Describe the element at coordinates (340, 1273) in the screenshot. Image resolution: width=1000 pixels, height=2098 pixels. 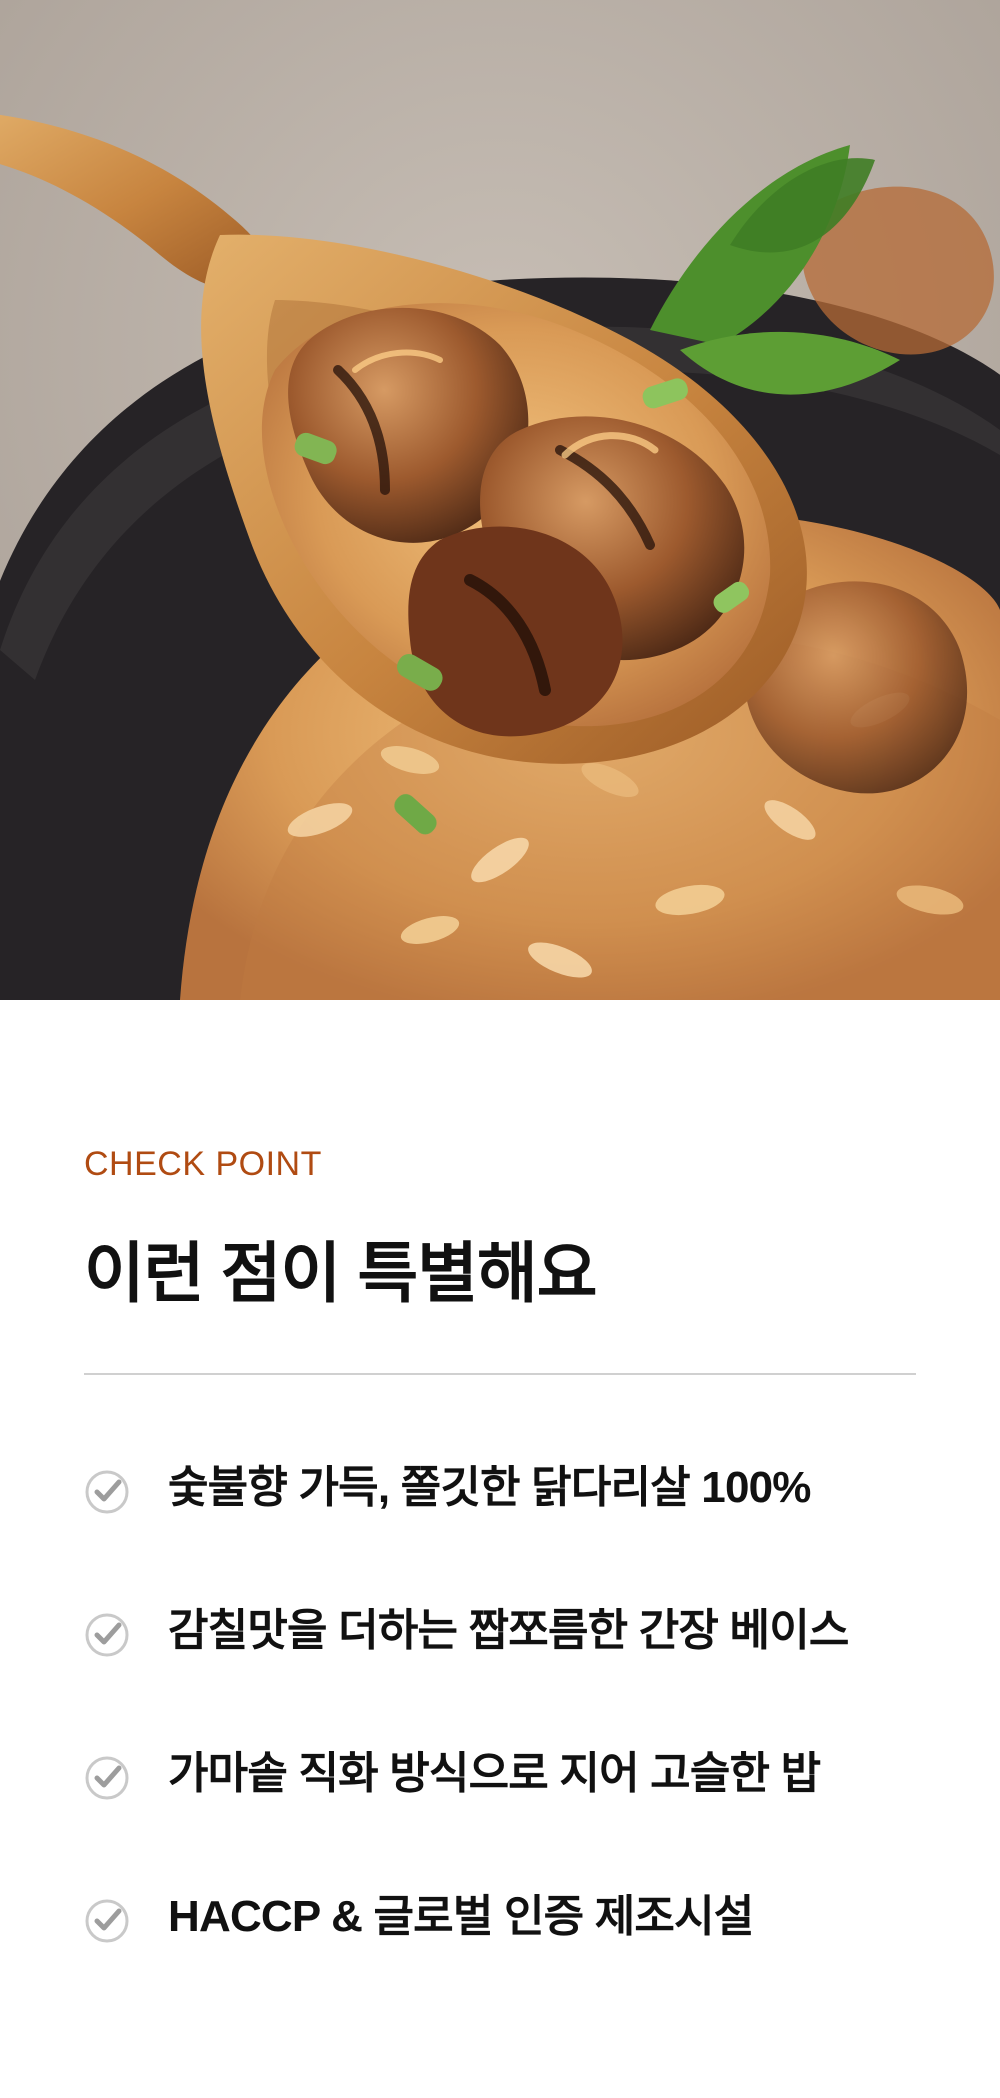
I see `section-title: 이런 점이 특별해요` at that location.